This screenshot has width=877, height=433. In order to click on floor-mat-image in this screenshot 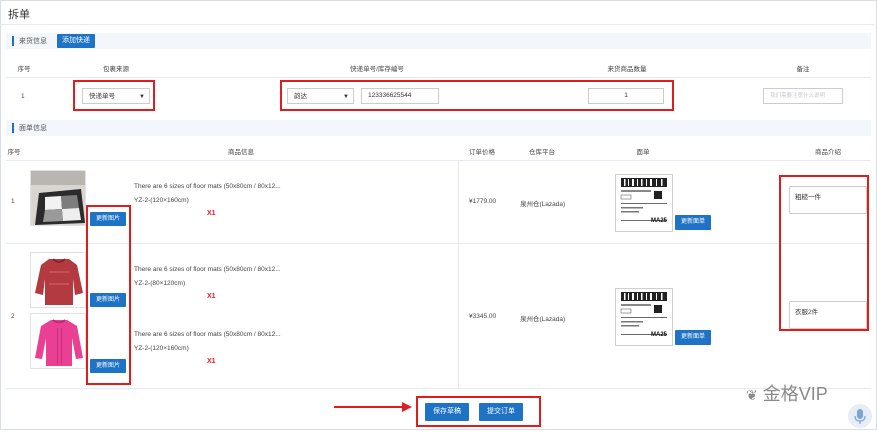, I will do `click(58, 198)`.